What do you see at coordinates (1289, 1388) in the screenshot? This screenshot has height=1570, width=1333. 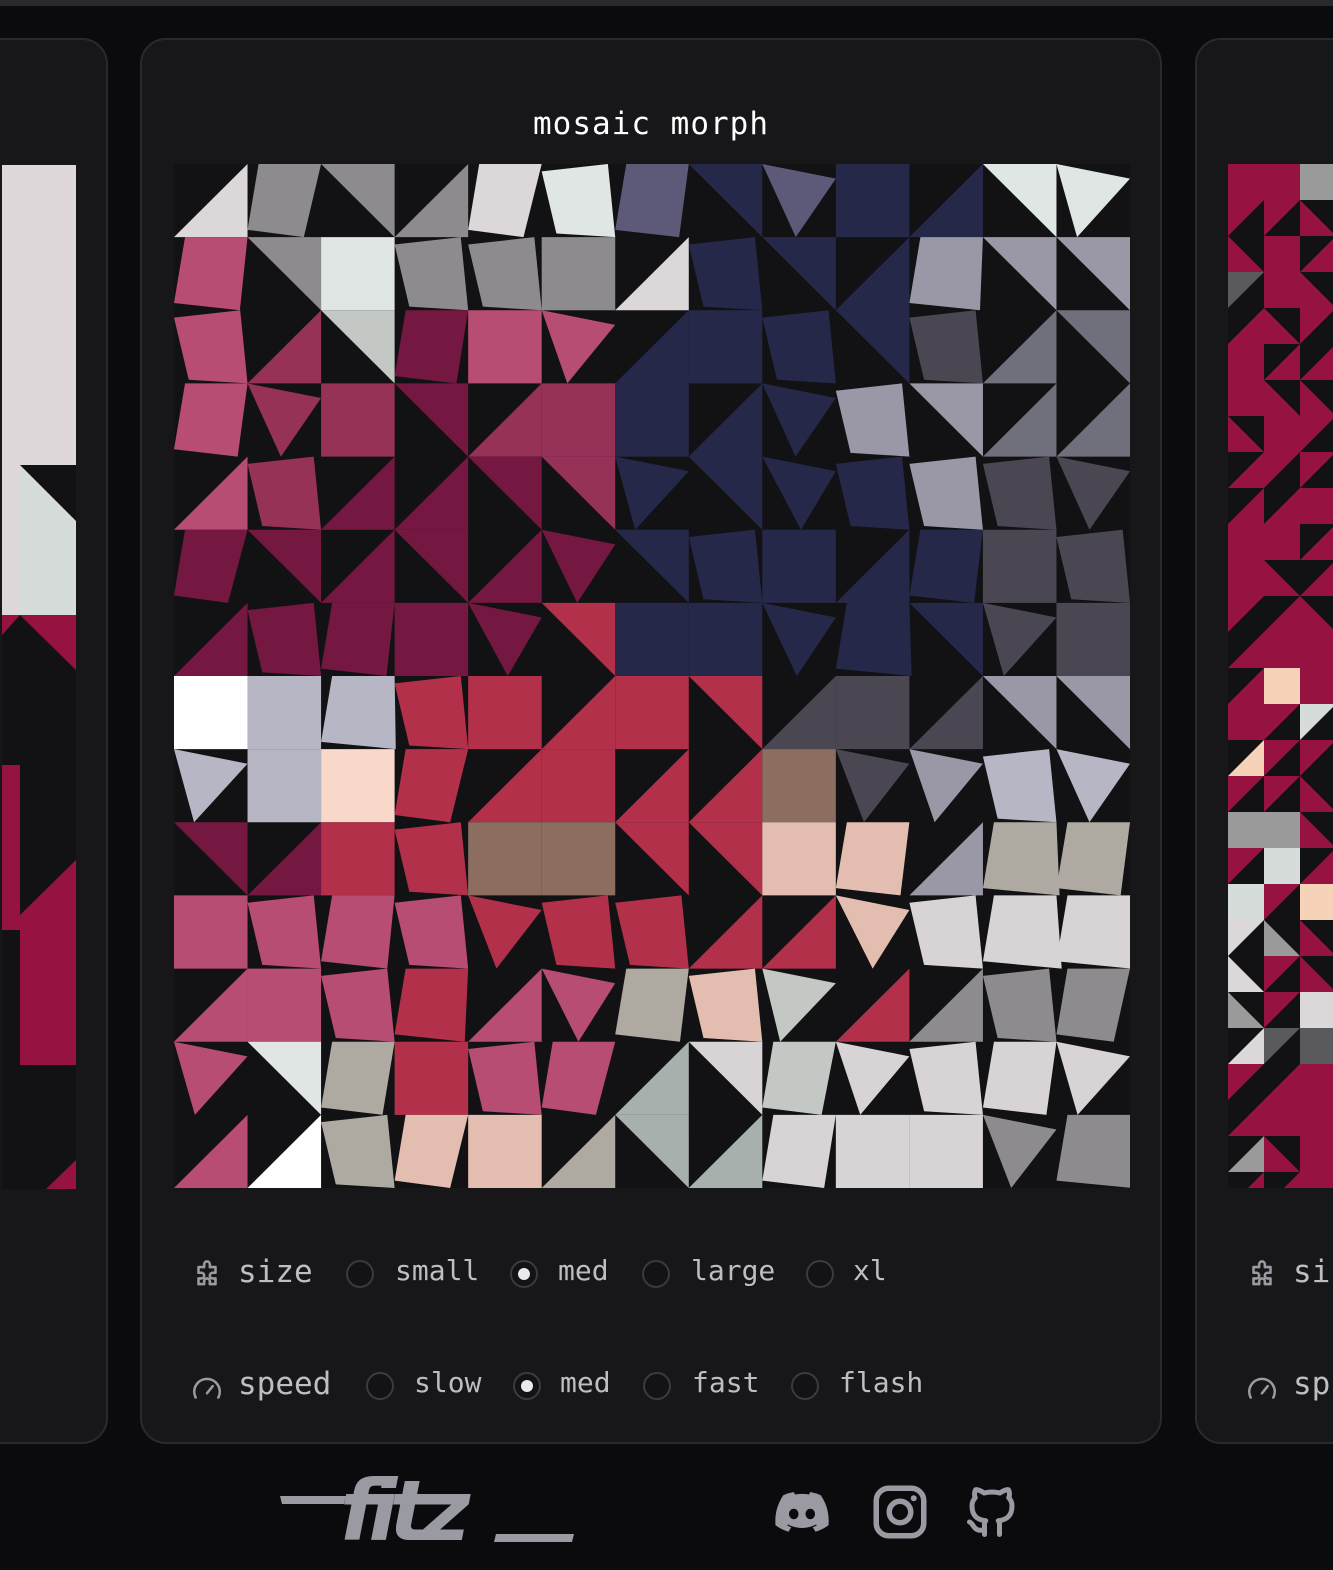 I see `next-speed-row: sp` at bounding box center [1289, 1388].